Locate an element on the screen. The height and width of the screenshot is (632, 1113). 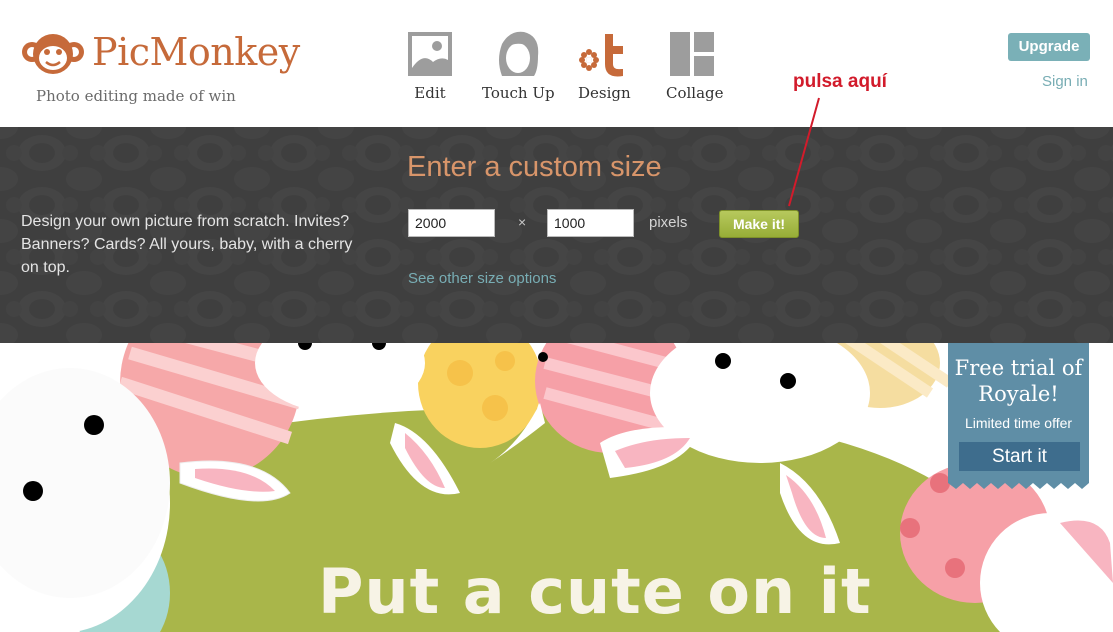
monkey-logo-icon is located at coordinates (53, 54).